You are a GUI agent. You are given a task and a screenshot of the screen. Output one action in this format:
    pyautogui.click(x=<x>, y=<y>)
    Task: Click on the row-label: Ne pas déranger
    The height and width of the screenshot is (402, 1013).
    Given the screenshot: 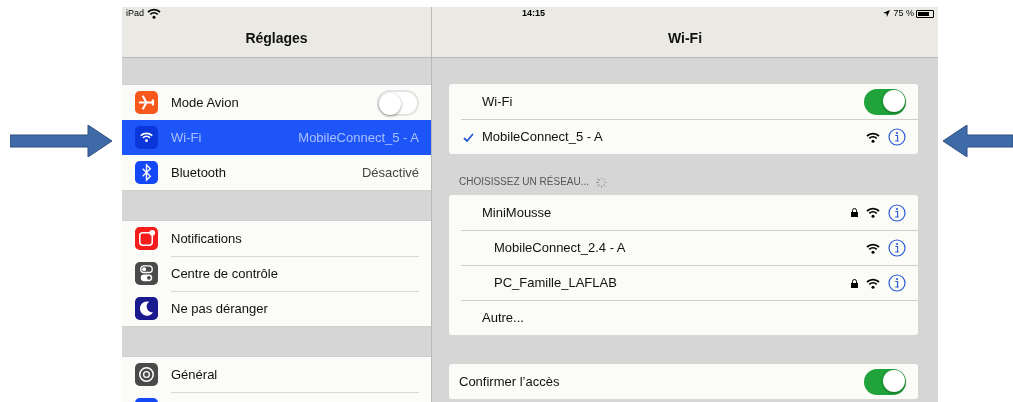 What is the action you would take?
    pyautogui.click(x=219, y=309)
    